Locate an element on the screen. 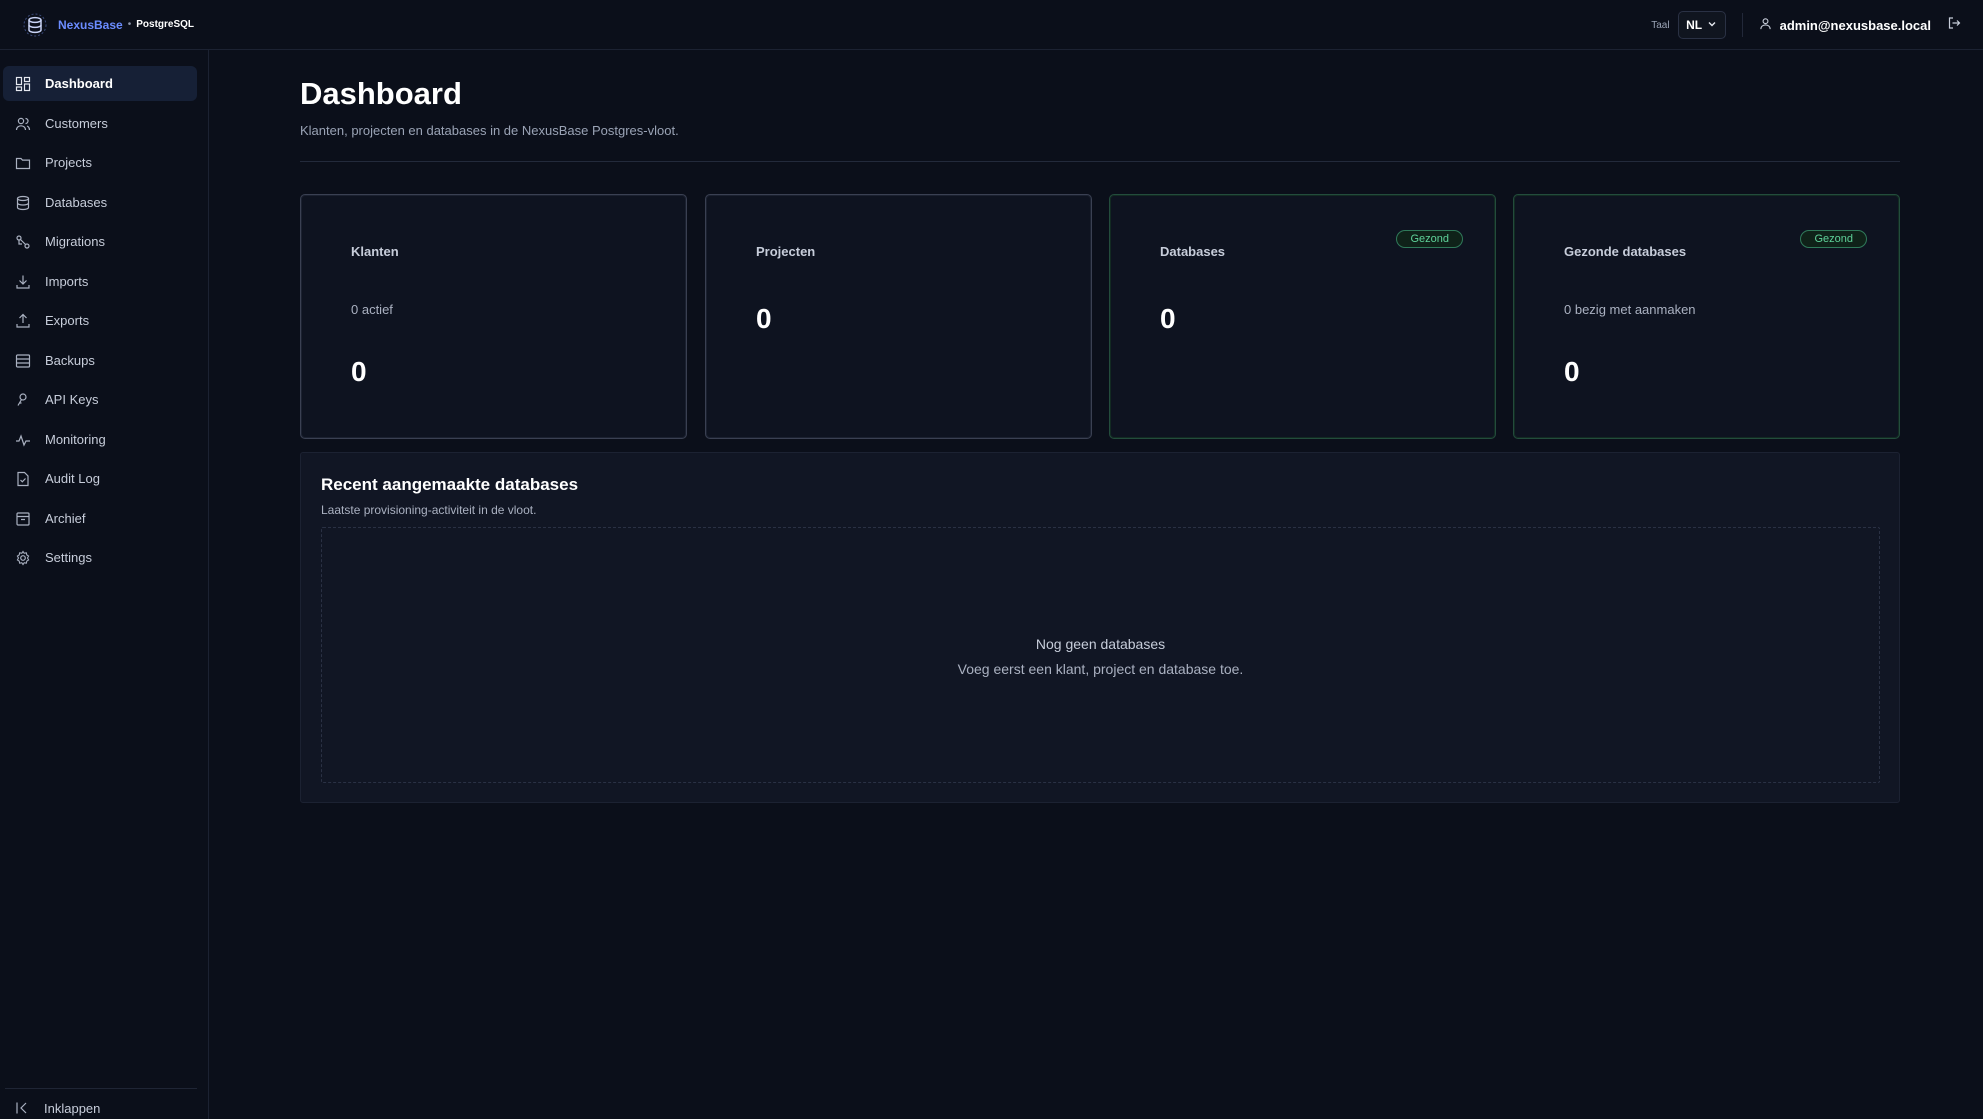  logout-button is located at coordinates (1954, 25).